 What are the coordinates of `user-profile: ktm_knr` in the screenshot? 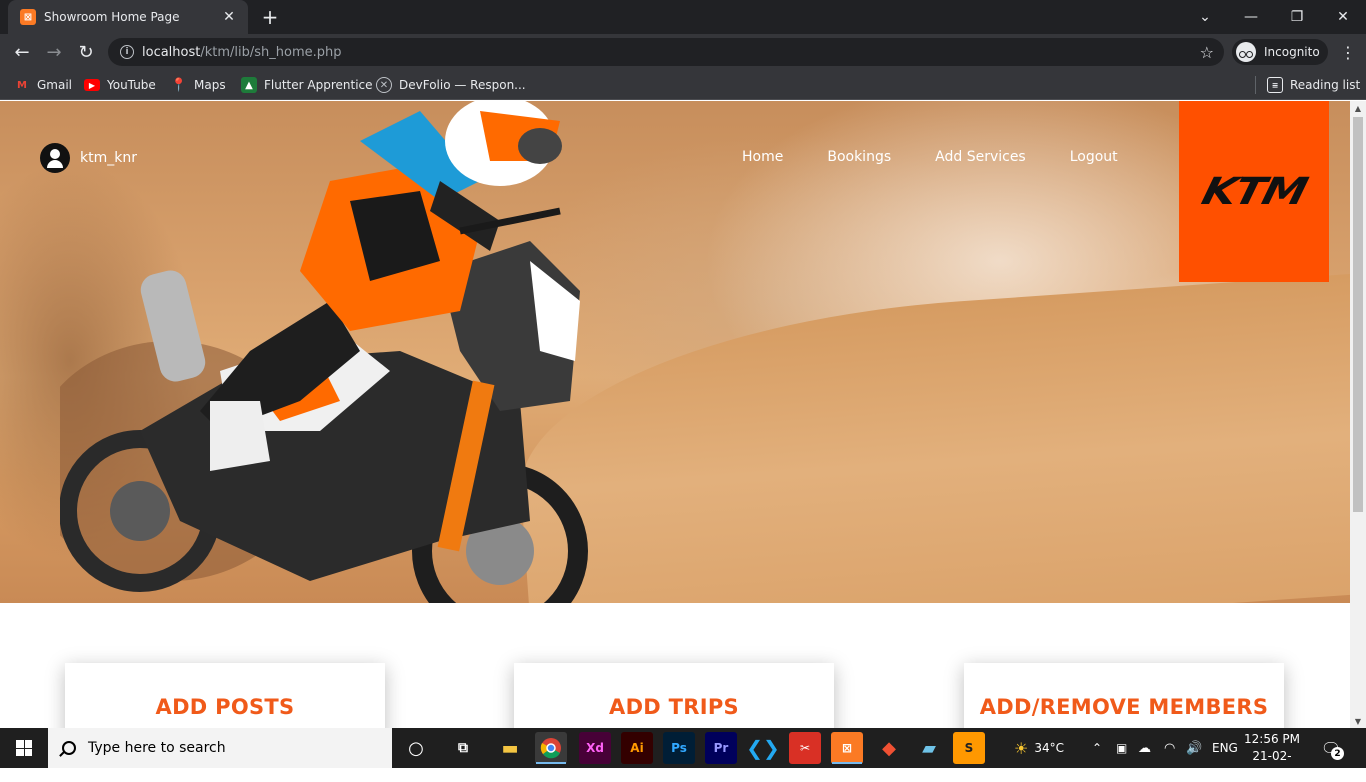 It's located at (88, 158).